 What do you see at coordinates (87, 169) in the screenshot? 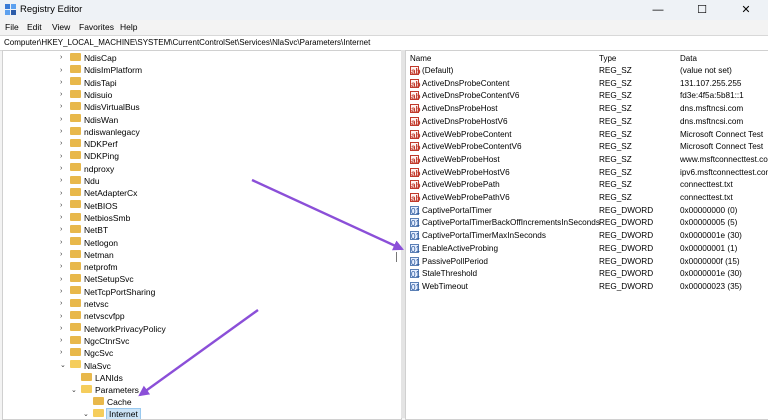
I see `tree-item-ndproxy: › ndproxy` at bounding box center [87, 169].